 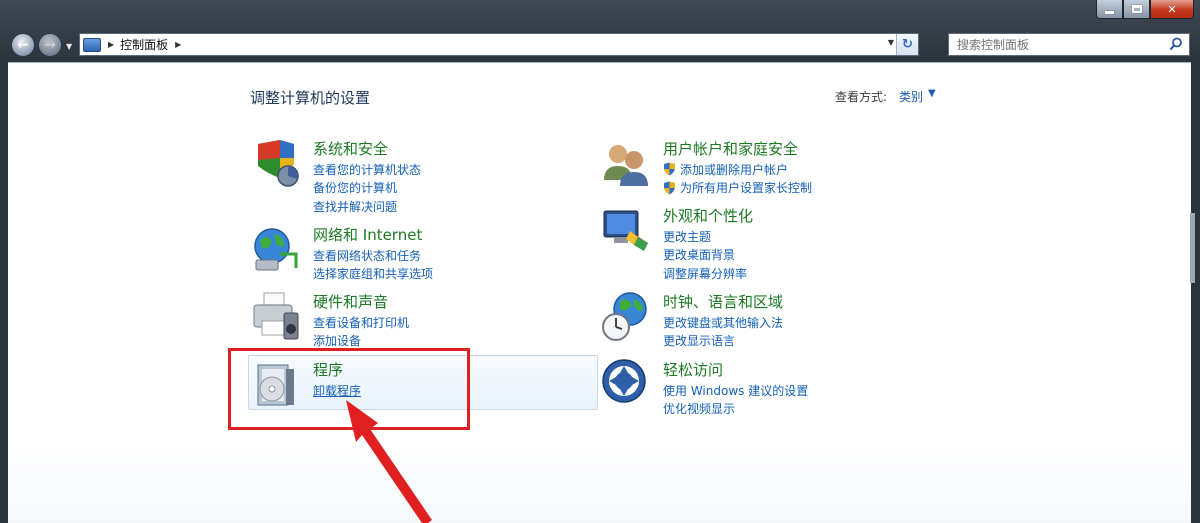 I want to click on recent-pages-dropdown: ▼, so click(x=69, y=46).